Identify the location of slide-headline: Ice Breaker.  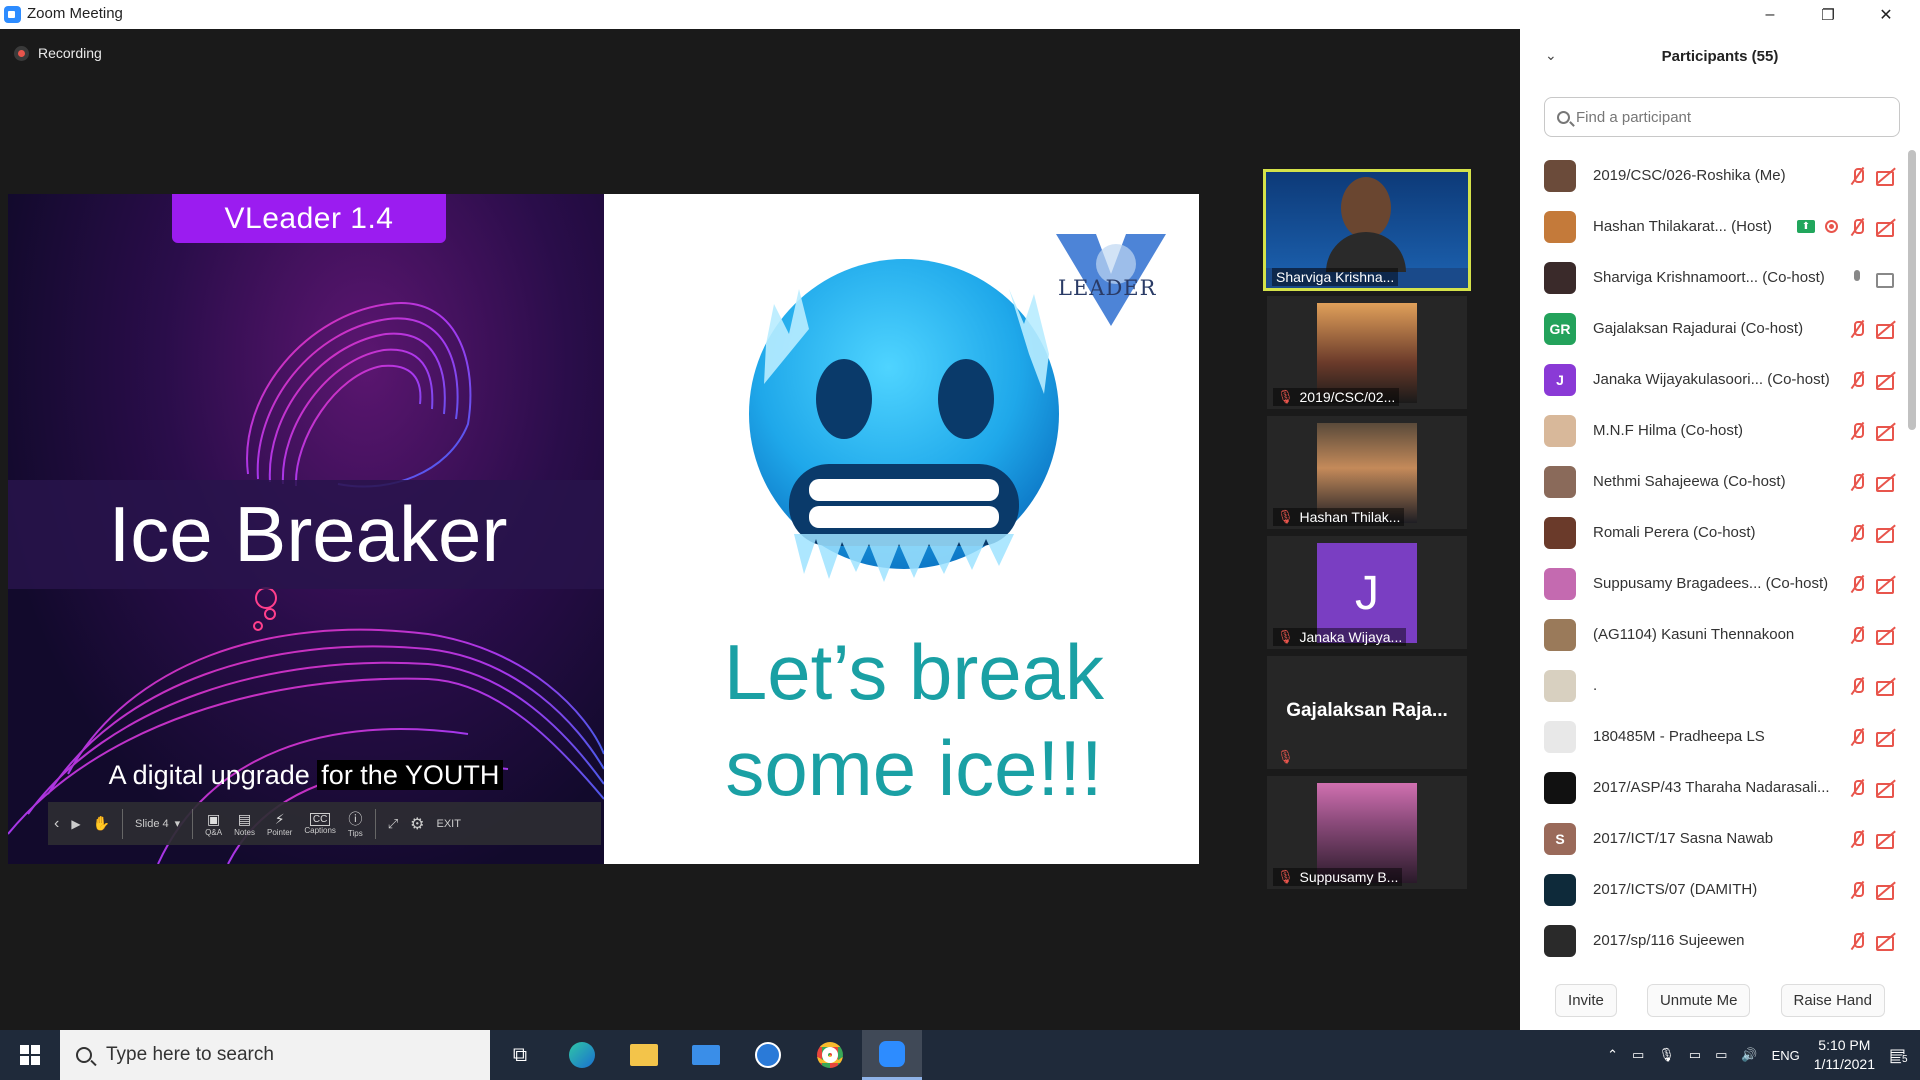
(306, 534).